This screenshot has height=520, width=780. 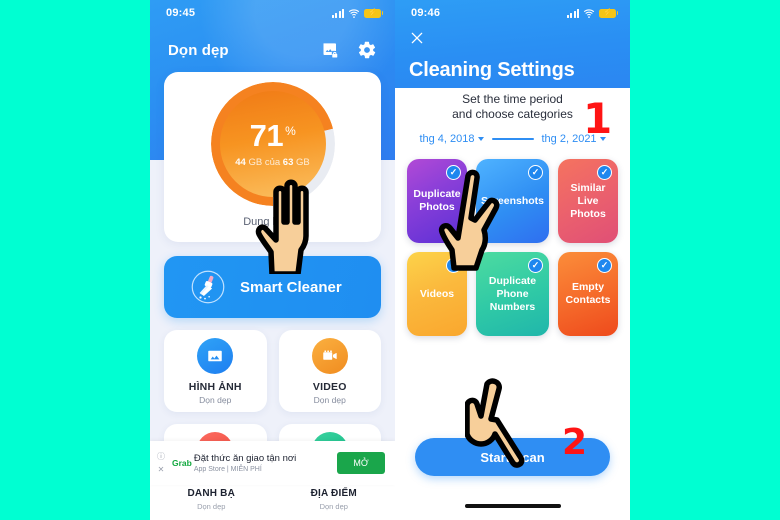 I want to click on date-from-picker: thg 4, 2018, so click(x=451, y=139).